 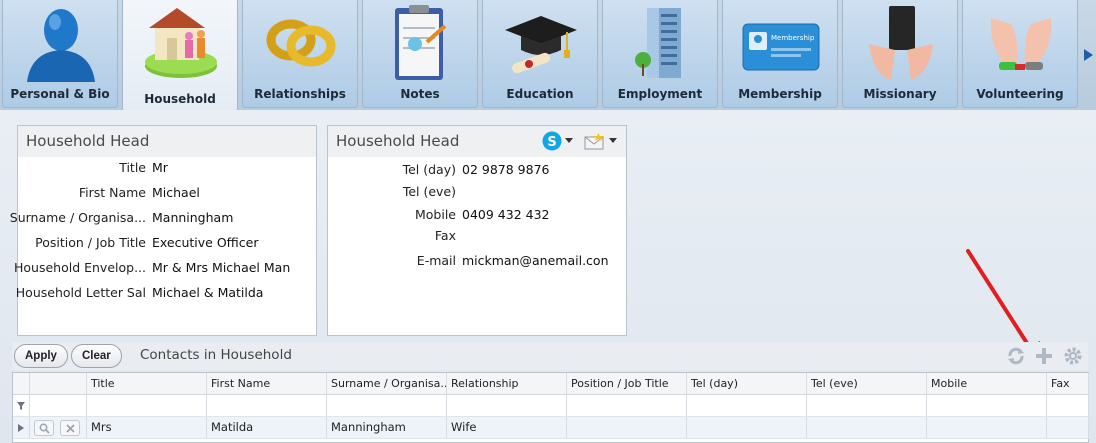 What do you see at coordinates (1021, 44) in the screenshot?
I see `raised-hands-icon` at bounding box center [1021, 44].